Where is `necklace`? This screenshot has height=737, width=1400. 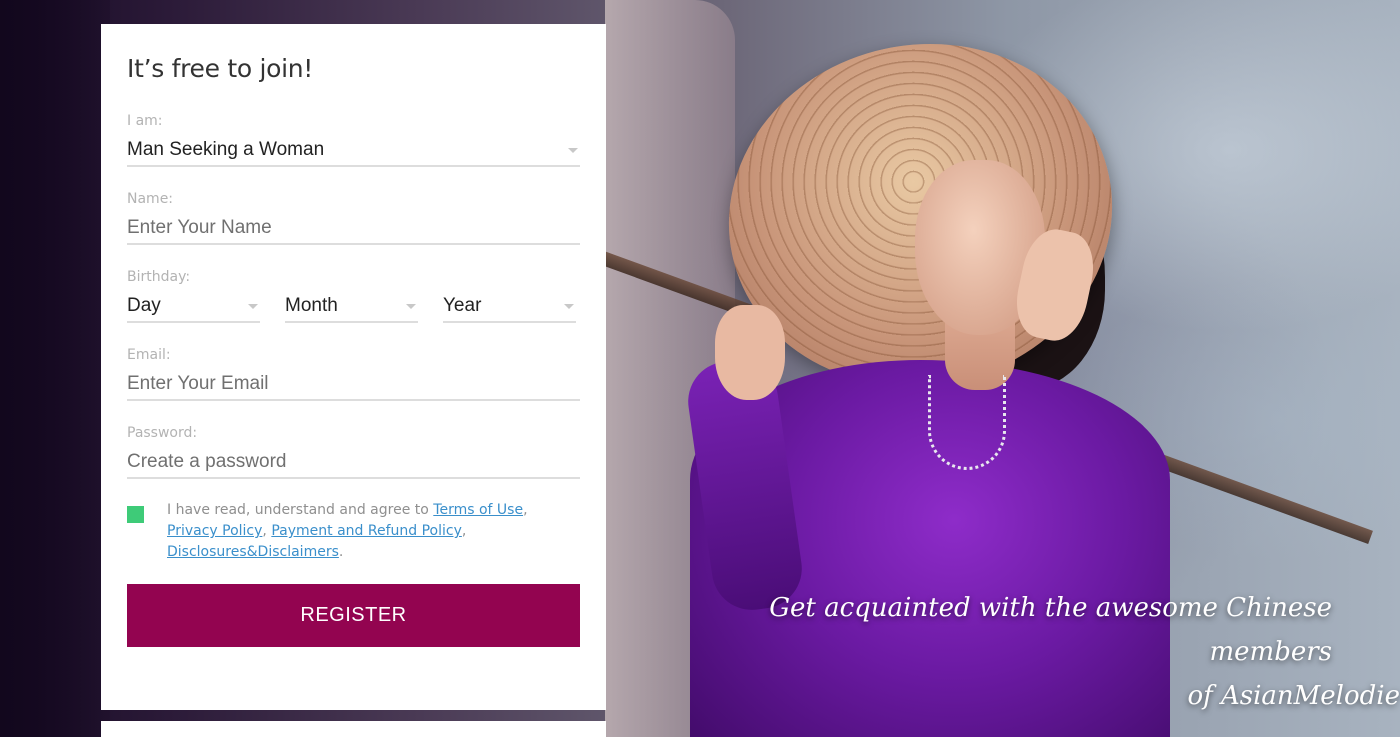 necklace is located at coordinates (967, 422).